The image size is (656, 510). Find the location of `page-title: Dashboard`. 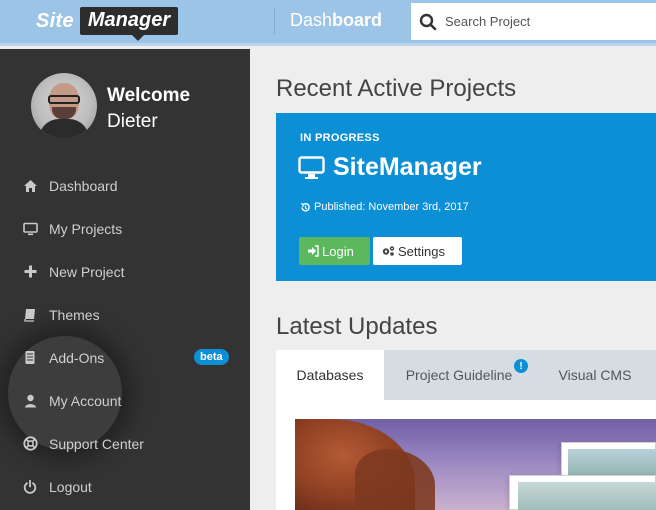

page-title: Dashboard is located at coordinates (336, 20).